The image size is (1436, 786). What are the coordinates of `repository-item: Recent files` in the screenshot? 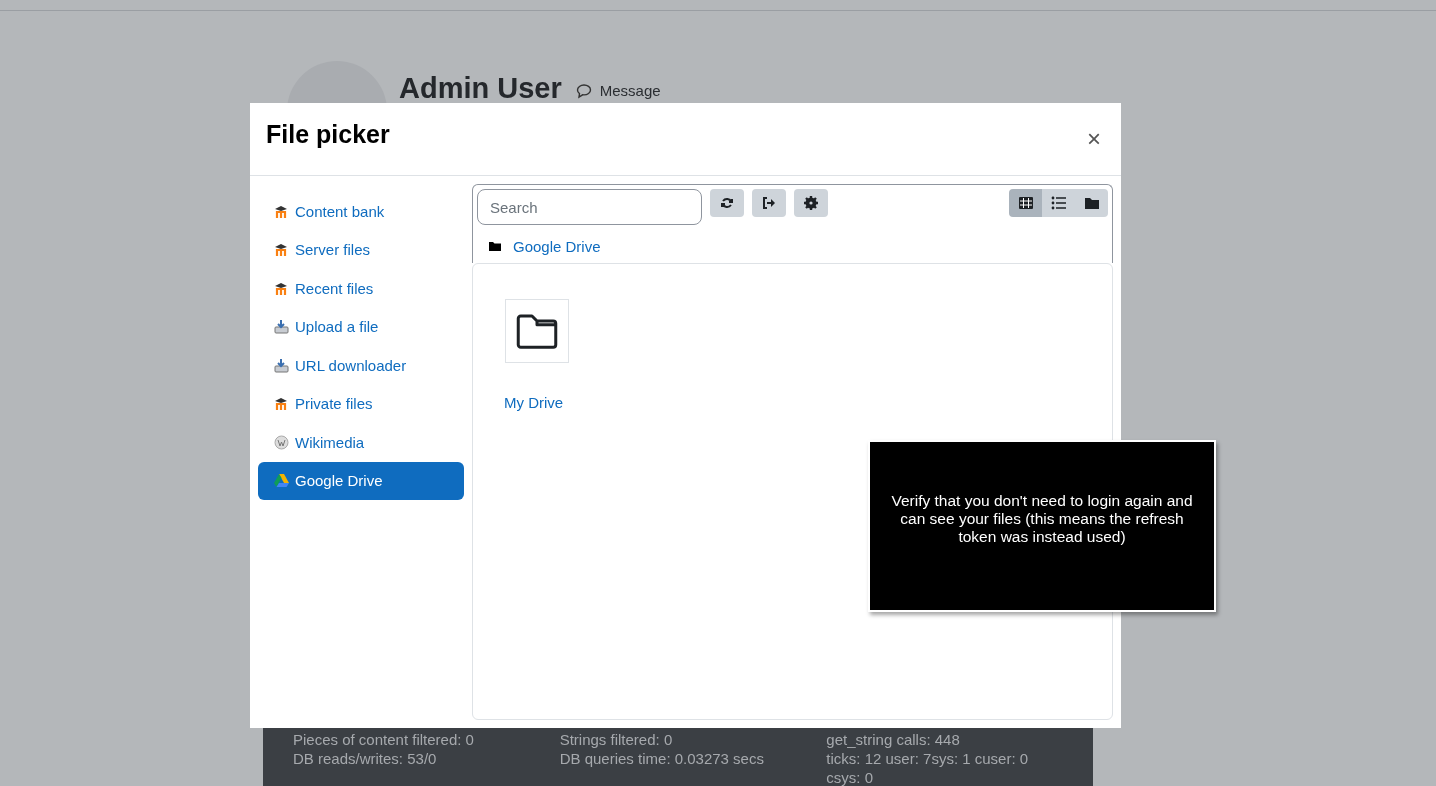 It's located at (361, 288).